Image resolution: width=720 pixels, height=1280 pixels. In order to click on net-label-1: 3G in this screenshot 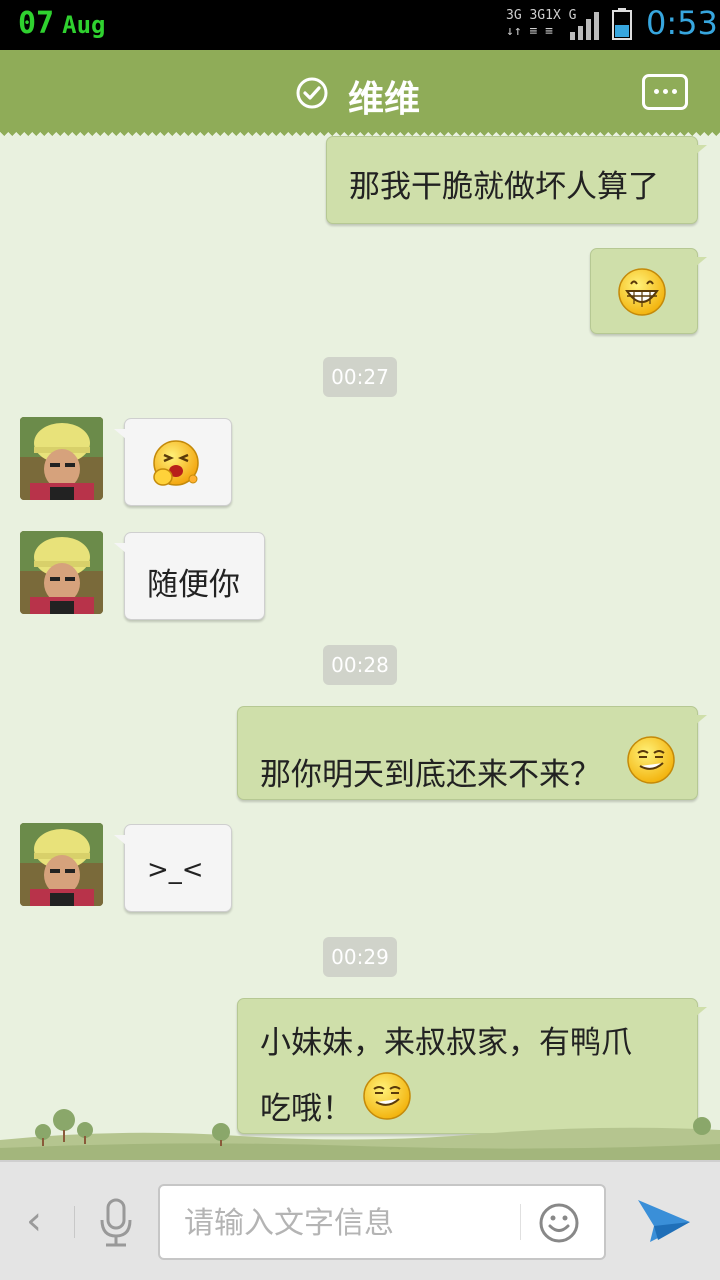, I will do `click(514, 15)`.